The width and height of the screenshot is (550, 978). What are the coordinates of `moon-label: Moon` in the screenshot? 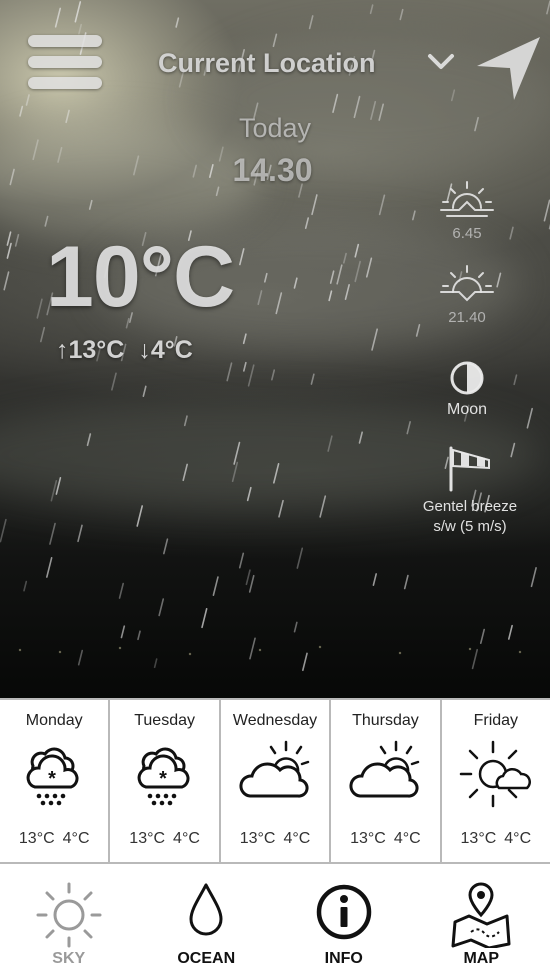 It's located at (467, 409).